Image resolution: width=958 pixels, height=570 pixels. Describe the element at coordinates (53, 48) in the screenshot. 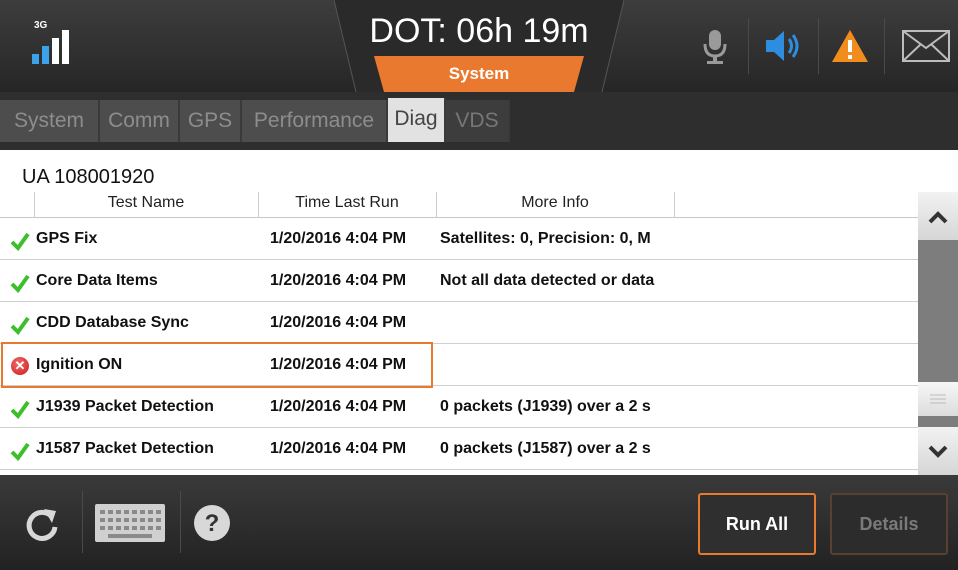

I see `signal-icon: 3G` at that location.